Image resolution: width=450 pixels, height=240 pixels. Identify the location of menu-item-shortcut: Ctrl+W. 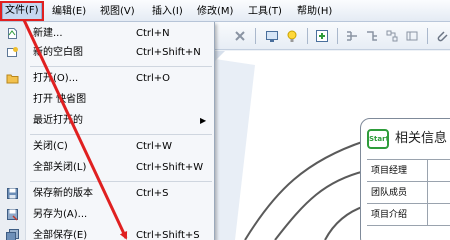
(154, 146).